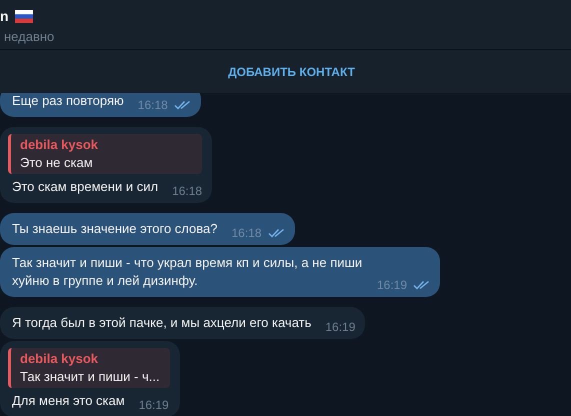 The height and width of the screenshot is (416, 571). Describe the element at coordinates (29, 36) in the screenshot. I see `last-seen-status: недавно` at that location.